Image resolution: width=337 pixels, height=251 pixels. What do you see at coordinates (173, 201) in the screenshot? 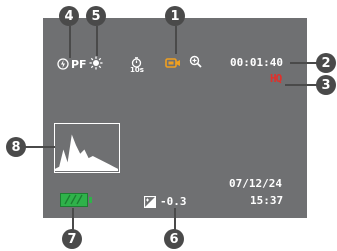
I see `exposure-value: -0.3` at bounding box center [173, 201].